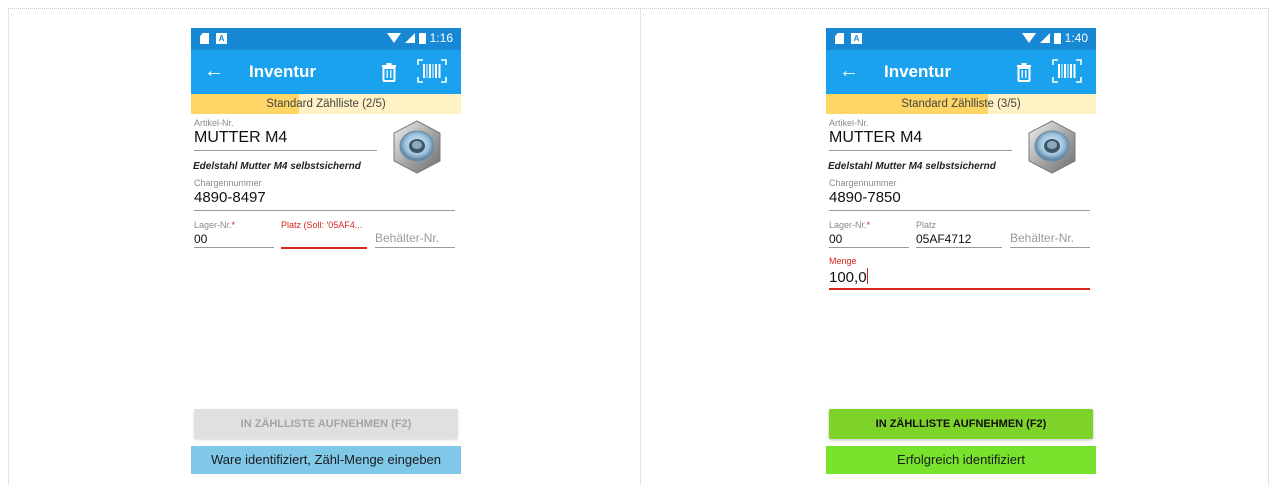  I want to click on status-bar: A 1:40, so click(961, 39).